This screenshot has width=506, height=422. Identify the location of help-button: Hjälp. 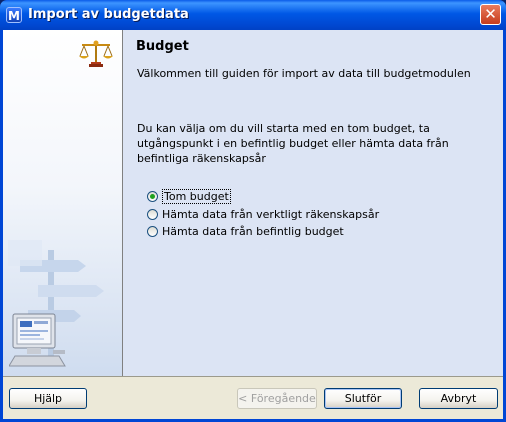
(48, 398).